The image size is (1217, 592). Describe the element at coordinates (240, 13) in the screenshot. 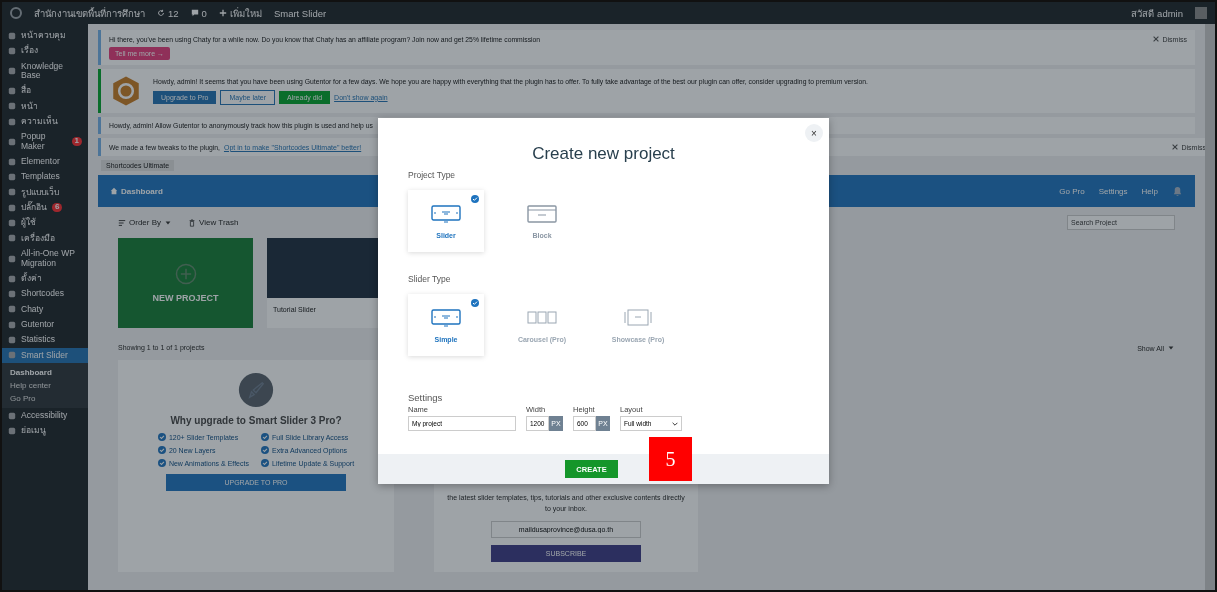

I see `new-link: เพิ่มใหม่` at that location.